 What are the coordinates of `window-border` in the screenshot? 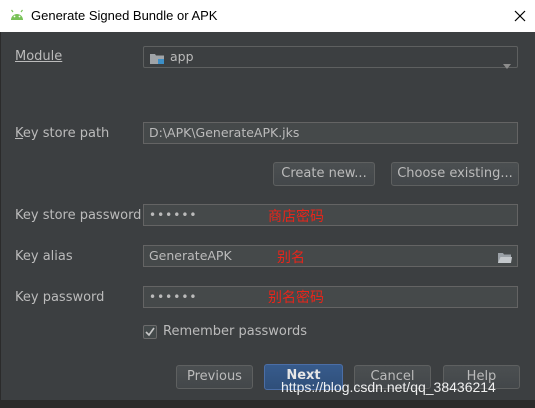 It's located at (0, 220).